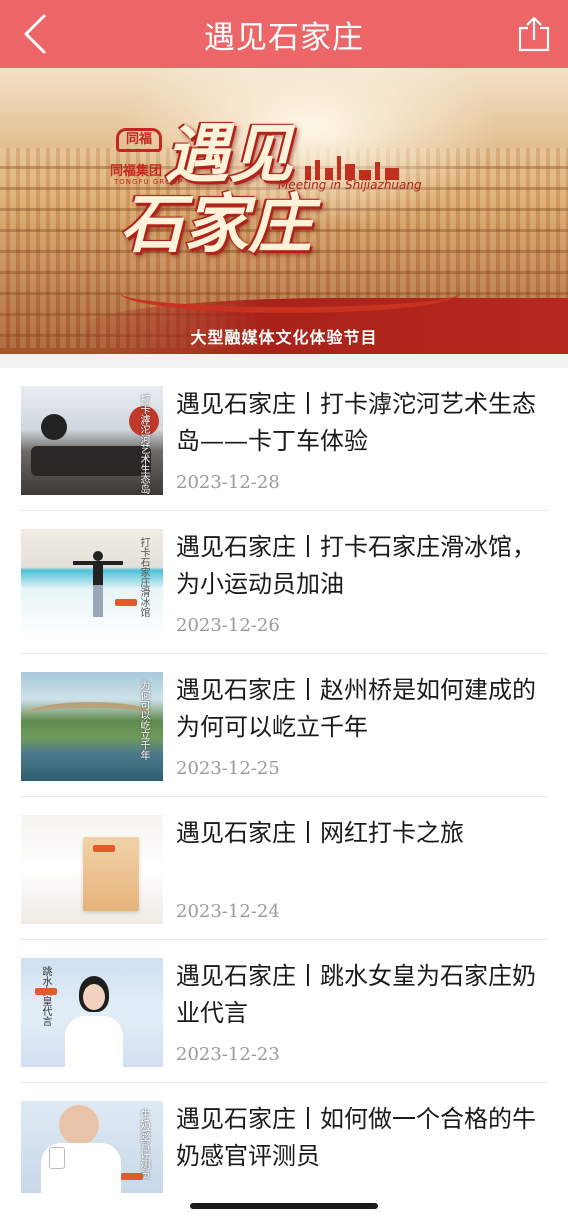 This screenshot has width=568, height=1220. What do you see at coordinates (92, 869) in the screenshot?
I see `article-thumbnail` at bounding box center [92, 869].